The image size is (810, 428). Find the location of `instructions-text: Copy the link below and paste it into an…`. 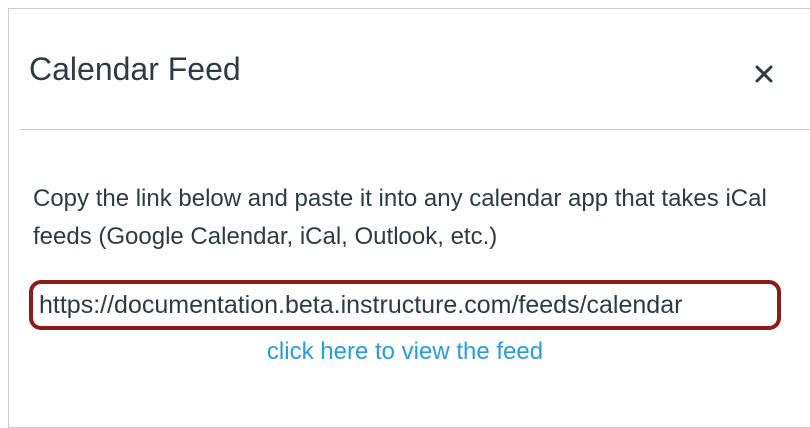

instructions-text: Copy the link below and paste it into an… is located at coordinates (400, 217).